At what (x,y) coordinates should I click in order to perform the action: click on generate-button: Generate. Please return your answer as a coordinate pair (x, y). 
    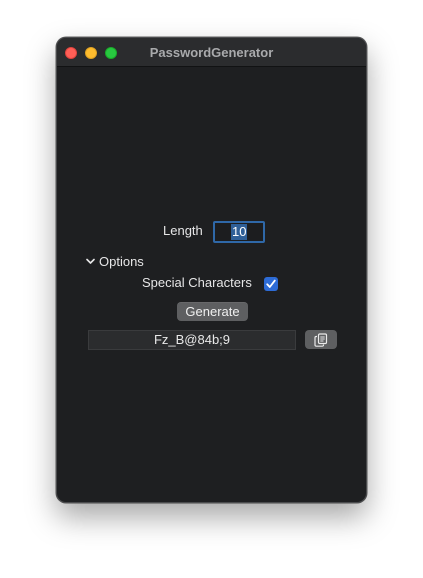
    Looking at the image, I should click on (212, 311).